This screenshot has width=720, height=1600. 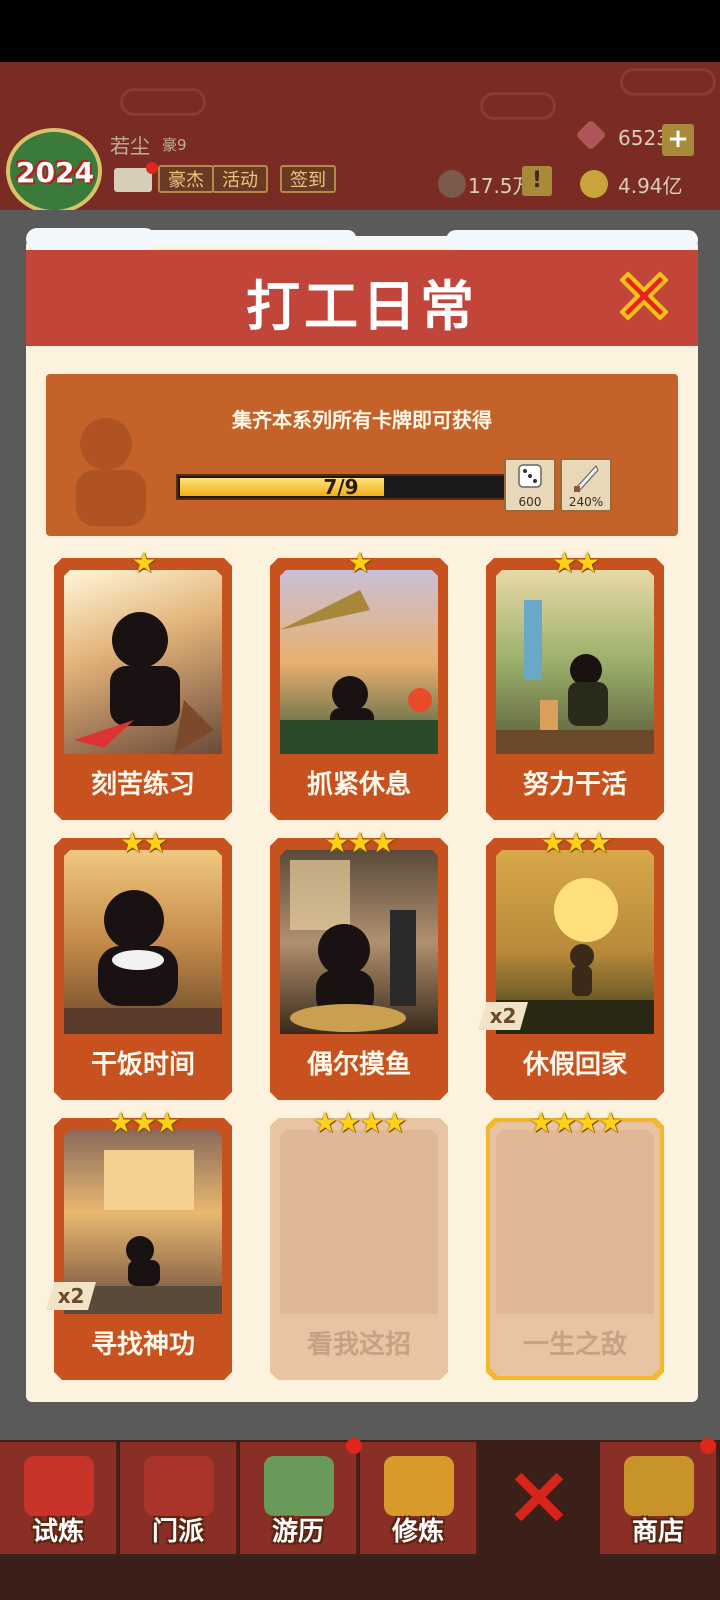 I want to click on coins-value: 4.94亿, so click(x=650, y=186).